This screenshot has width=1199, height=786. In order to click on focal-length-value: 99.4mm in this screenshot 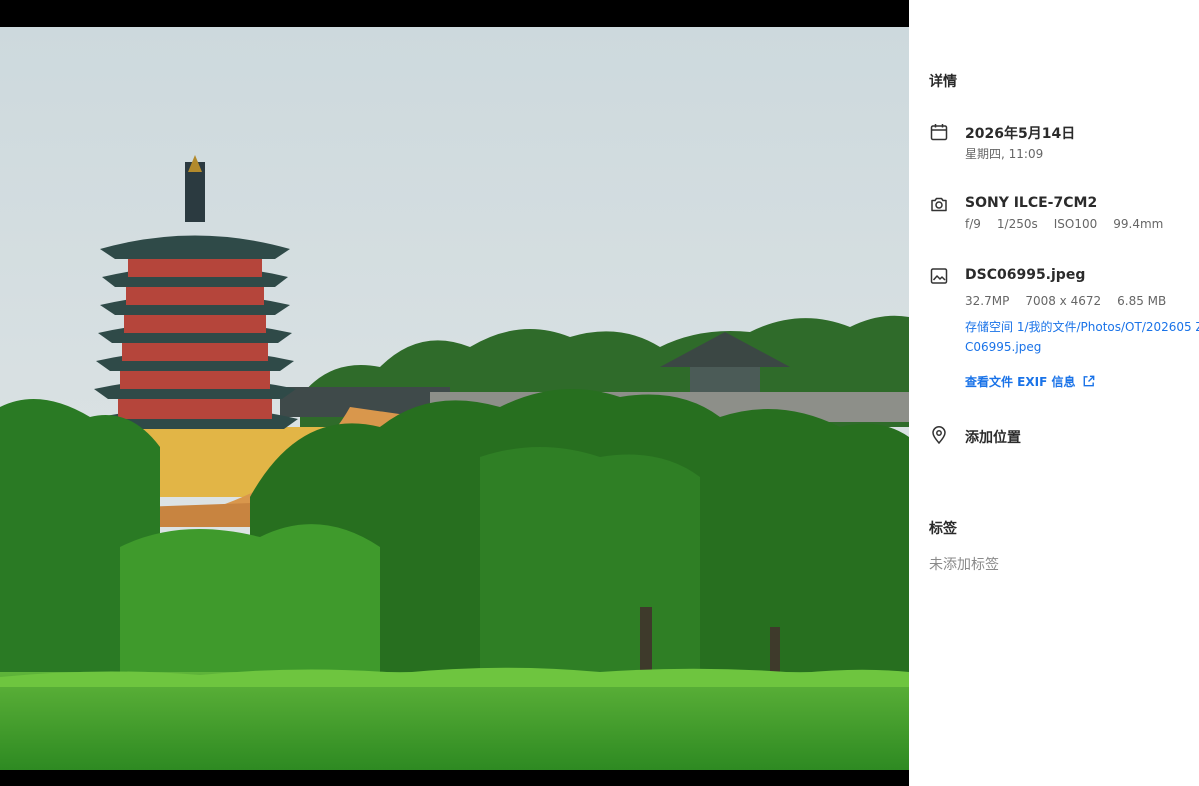, I will do `click(1138, 224)`.